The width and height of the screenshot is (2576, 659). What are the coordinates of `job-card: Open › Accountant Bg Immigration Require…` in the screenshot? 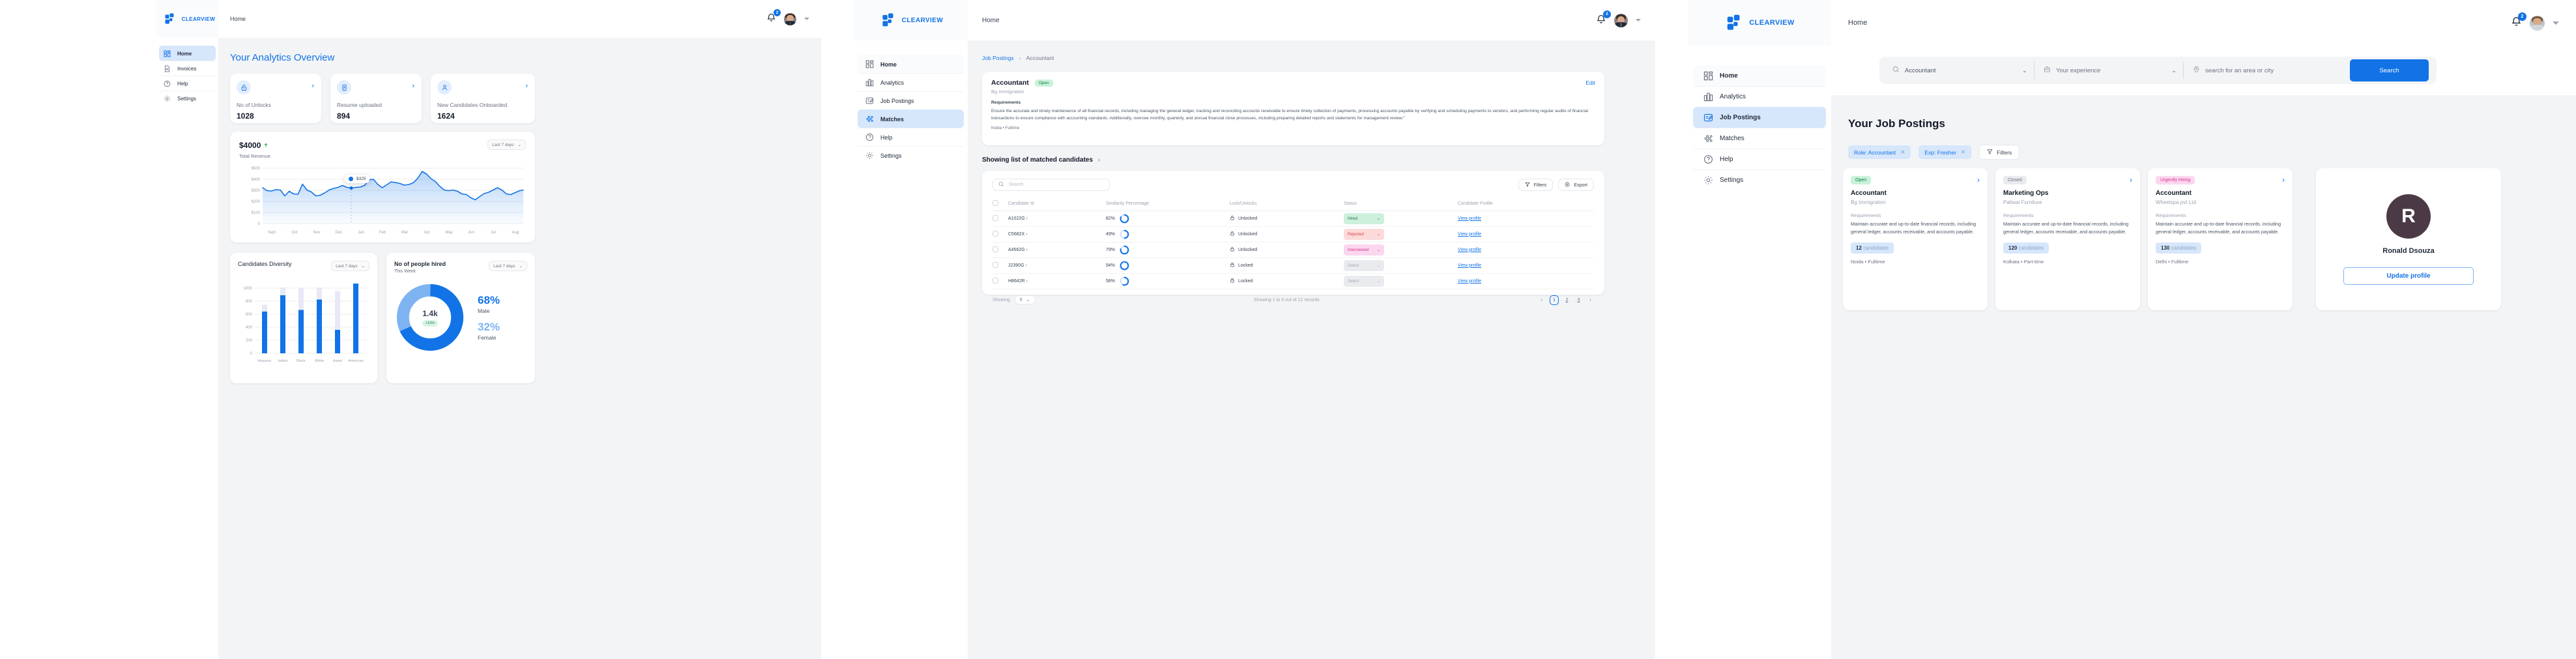 It's located at (1915, 239).